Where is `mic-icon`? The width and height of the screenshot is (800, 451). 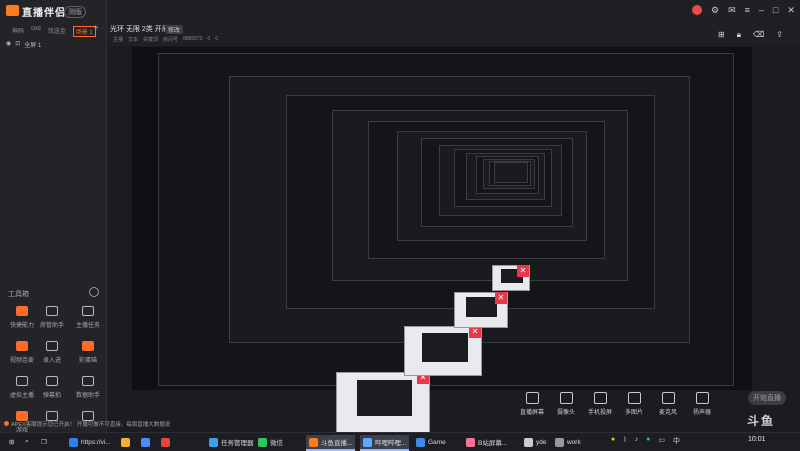
mic-icon is located at coordinates (668, 398).